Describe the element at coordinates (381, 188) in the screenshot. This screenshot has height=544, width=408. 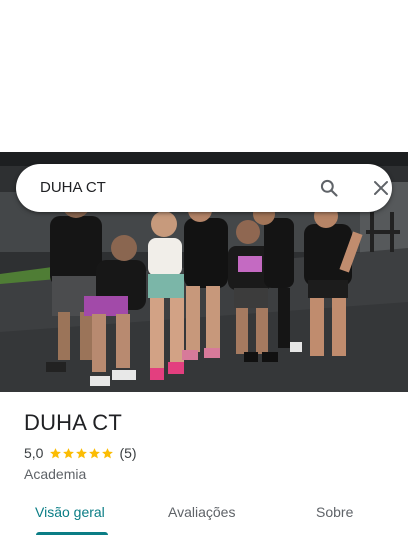
I see `close-icon` at that location.